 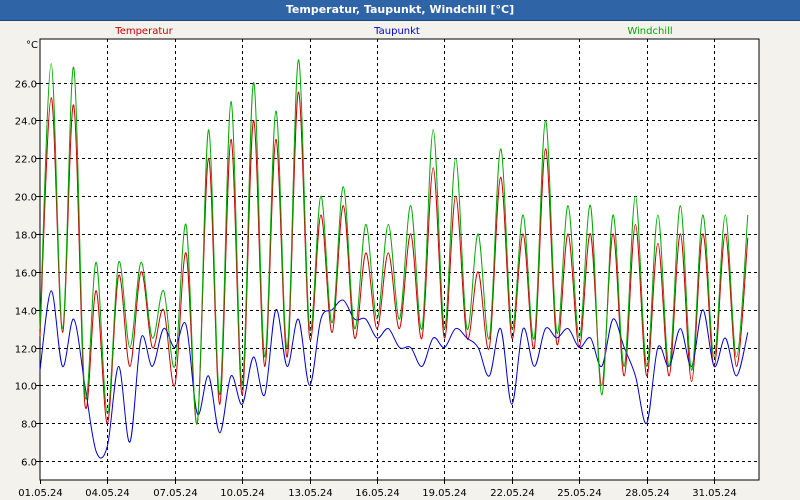 I want to click on y-tick-label: 16.0, so click(x=26, y=274).